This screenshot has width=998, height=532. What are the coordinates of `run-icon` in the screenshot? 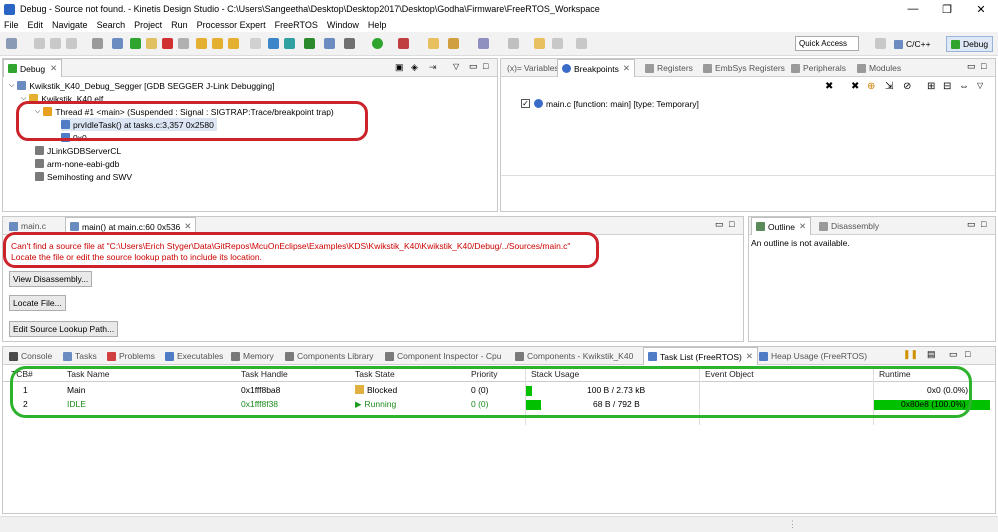 It's located at (377, 43).